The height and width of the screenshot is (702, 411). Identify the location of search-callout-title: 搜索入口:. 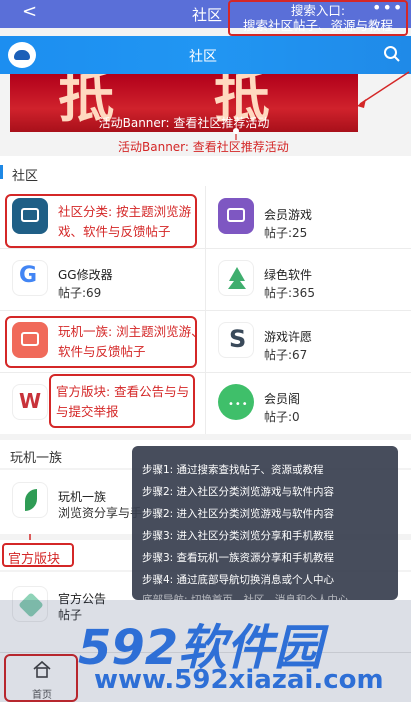
(318, 10).